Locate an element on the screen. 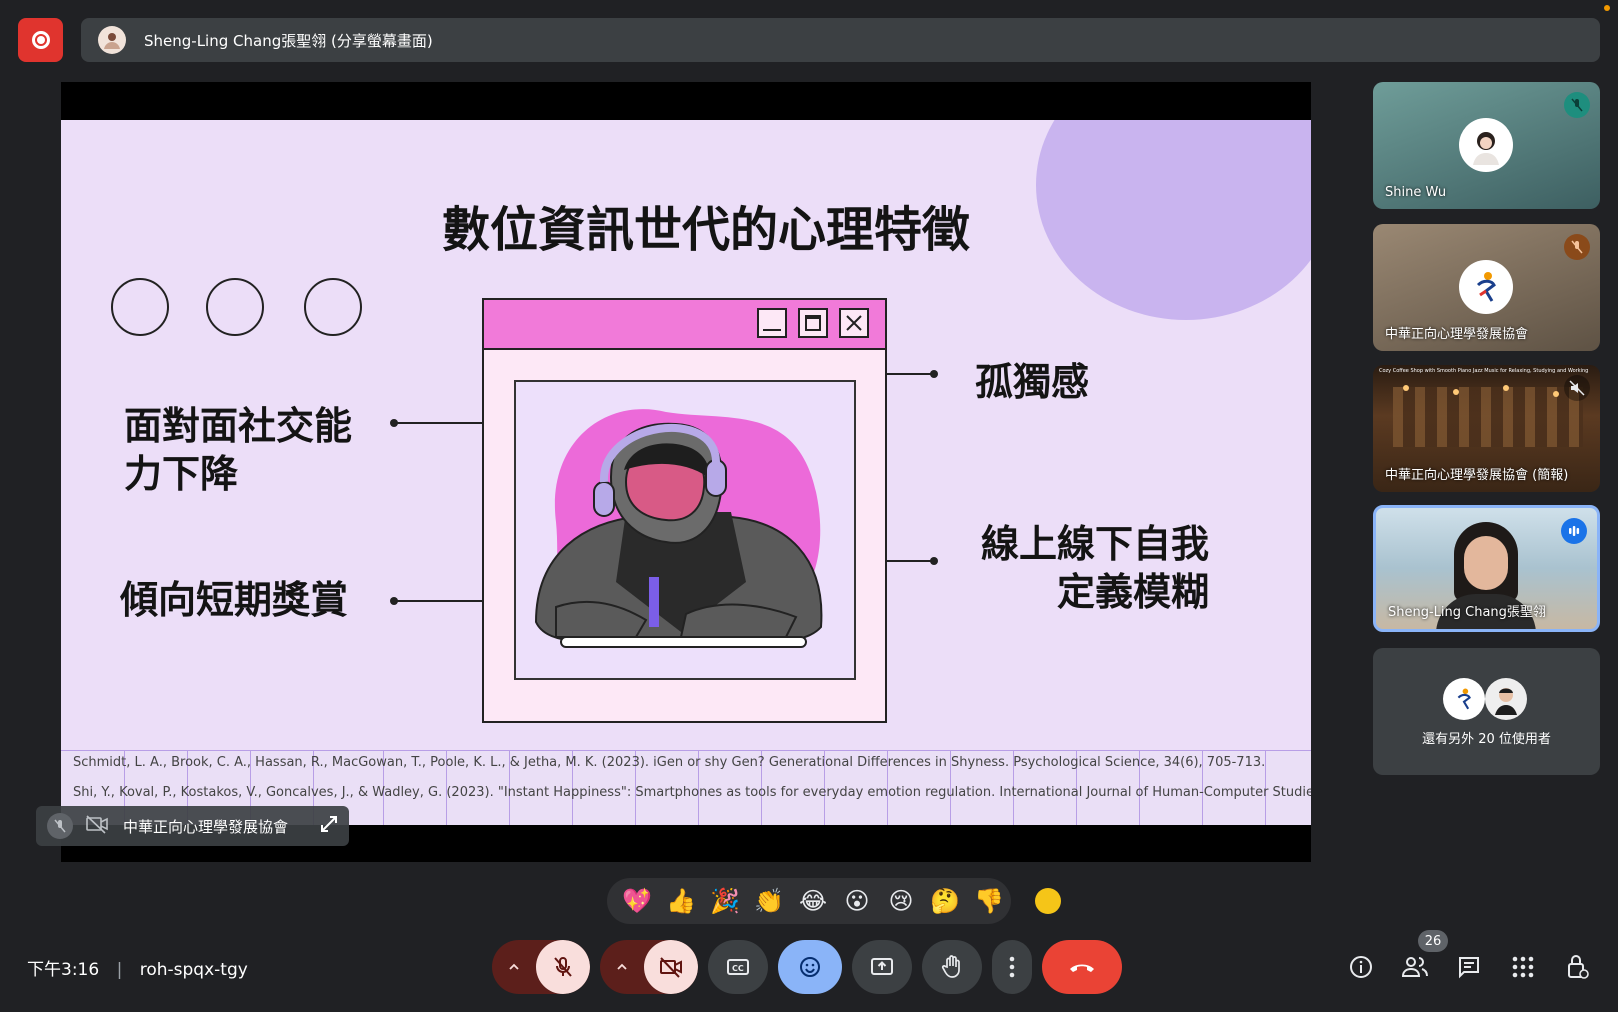 Image resolution: width=1618 pixels, height=1012 pixels. reaction-thinking: 🤔 is located at coordinates (945, 901).